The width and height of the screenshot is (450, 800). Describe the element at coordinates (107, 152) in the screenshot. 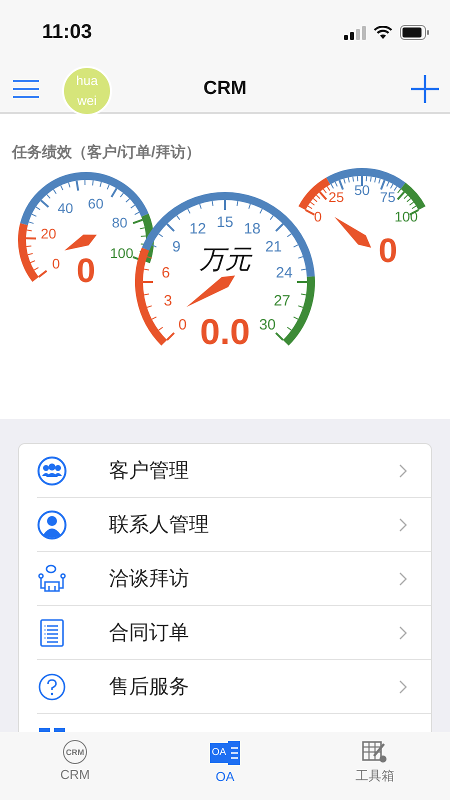

I see `section-title: 任务绩效（客户/订单/拜访）` at that location.